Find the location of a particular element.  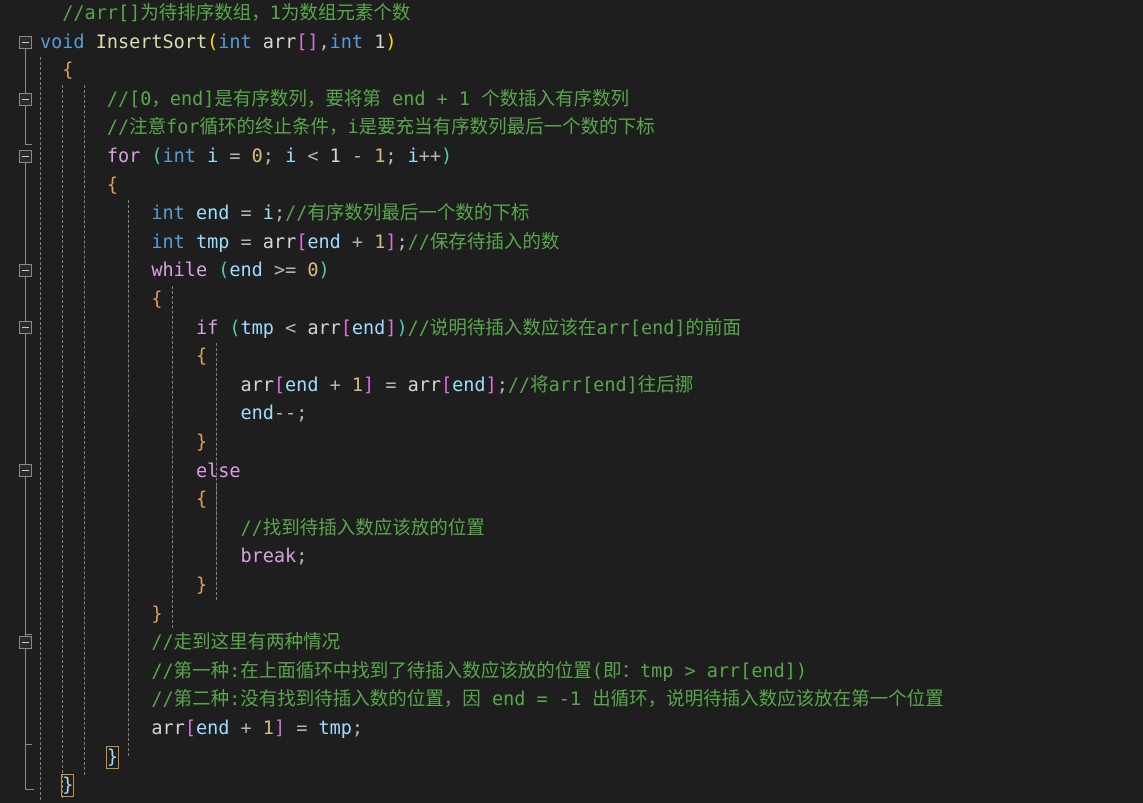

code-line: break; is located at coordinates (173, 557).